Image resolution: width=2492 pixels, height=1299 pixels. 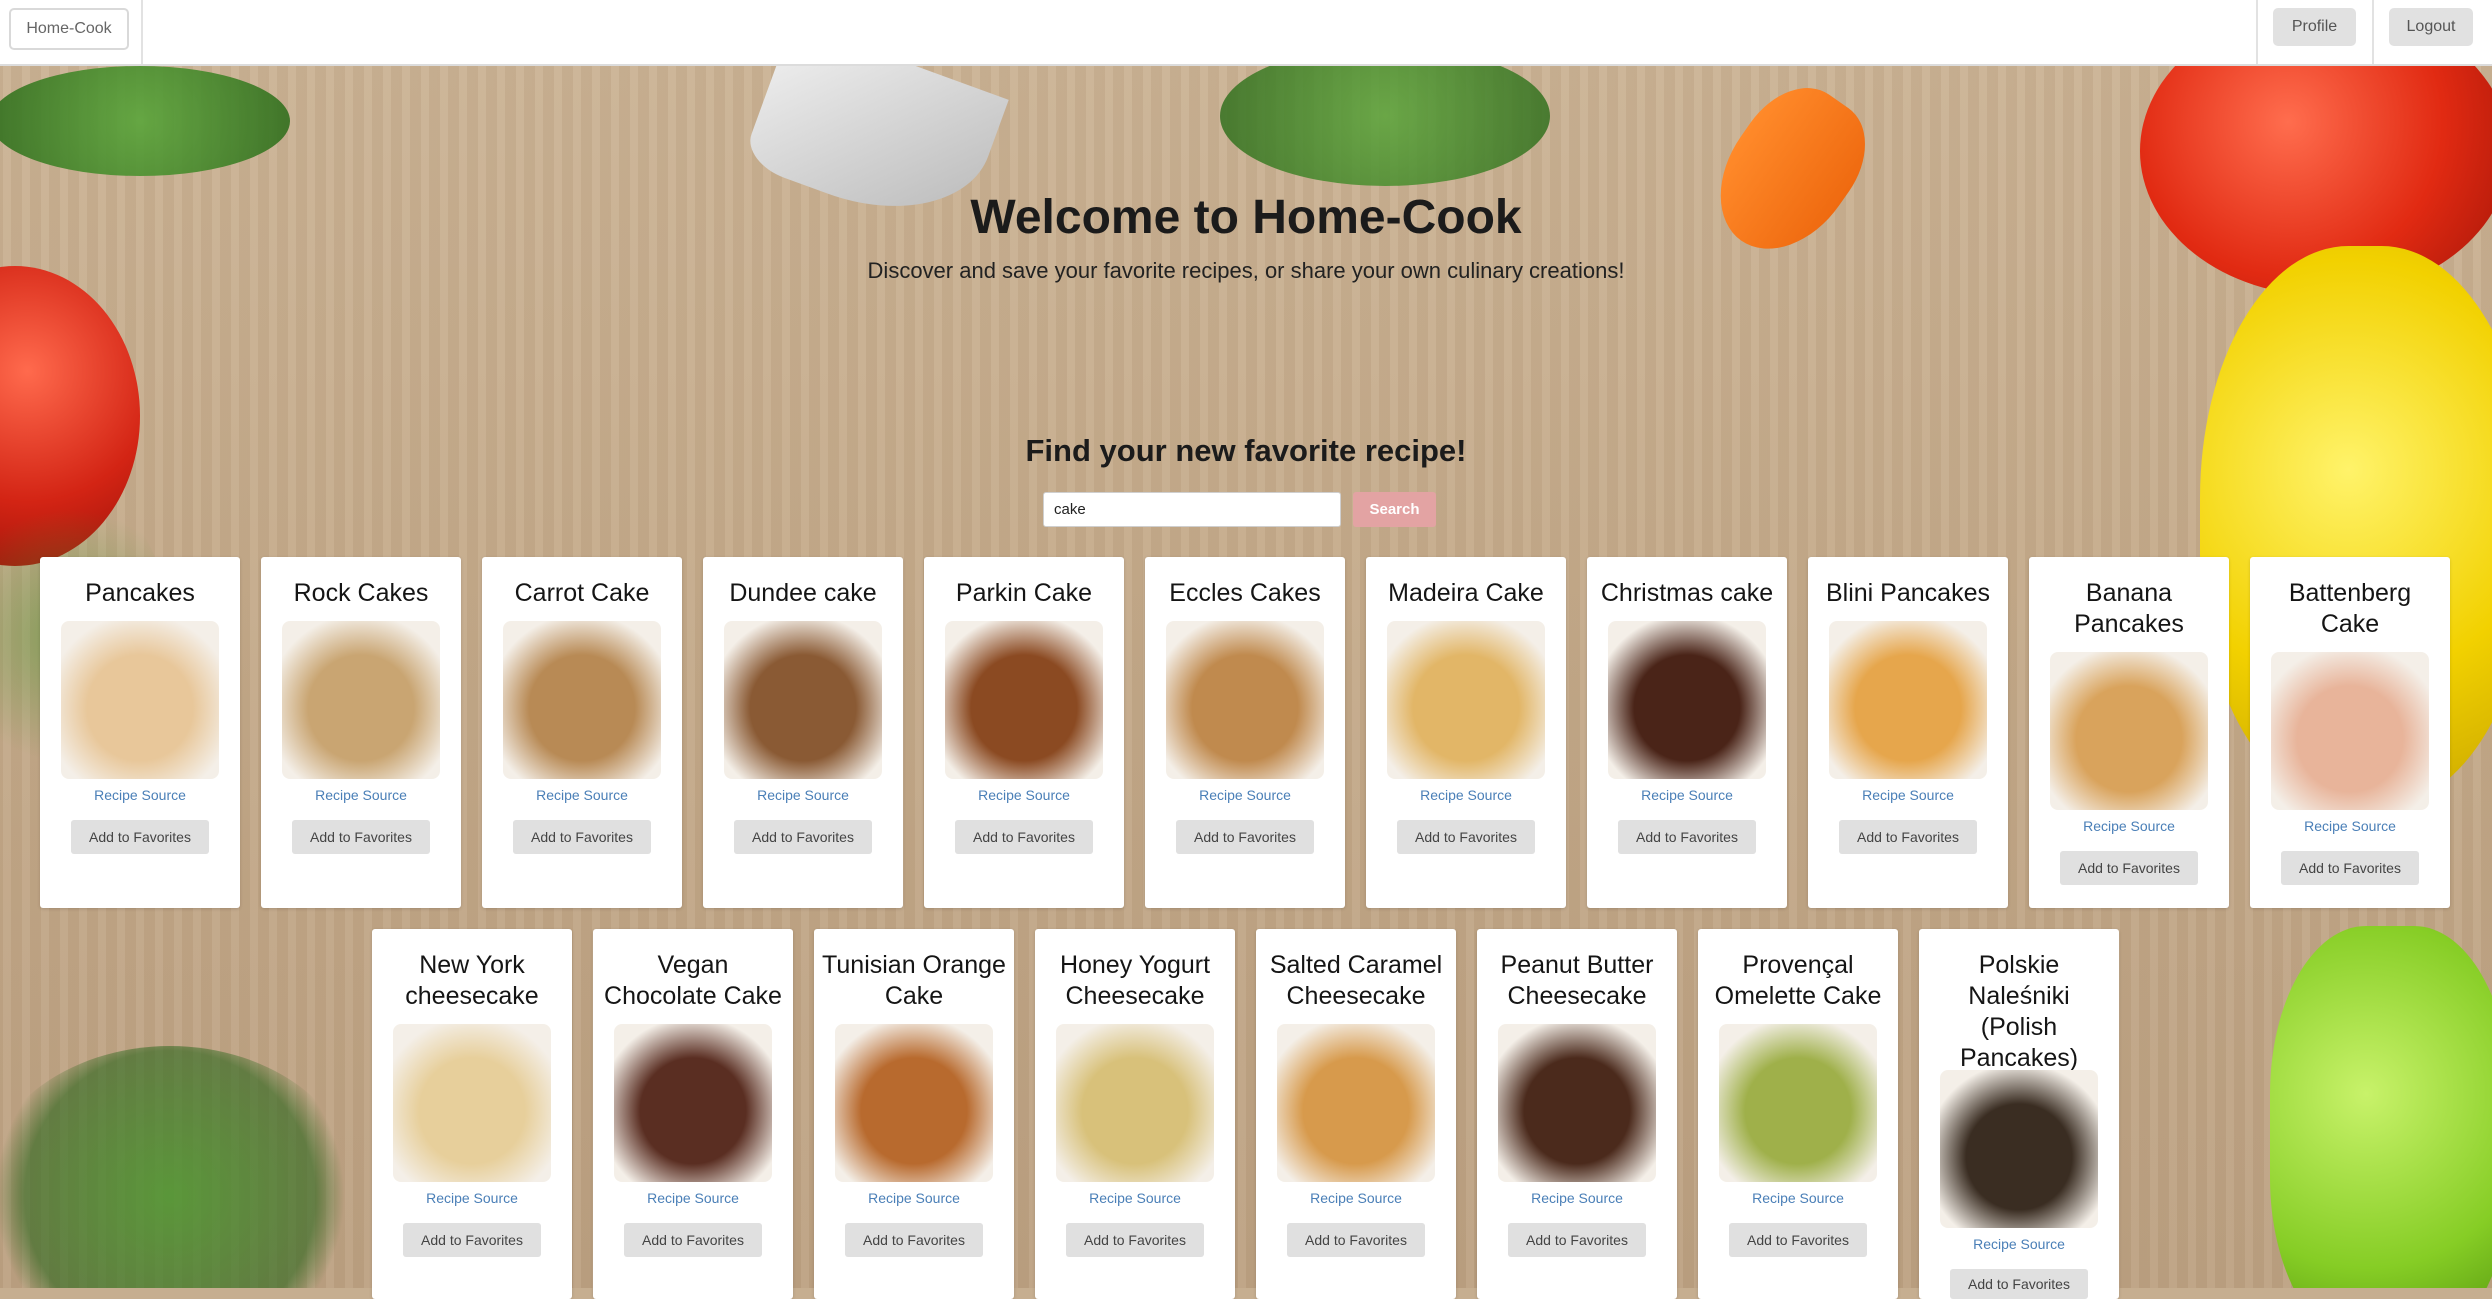 I want to click on search-heading: Find your new favorite recipe!, so click(x=1246, y=450).